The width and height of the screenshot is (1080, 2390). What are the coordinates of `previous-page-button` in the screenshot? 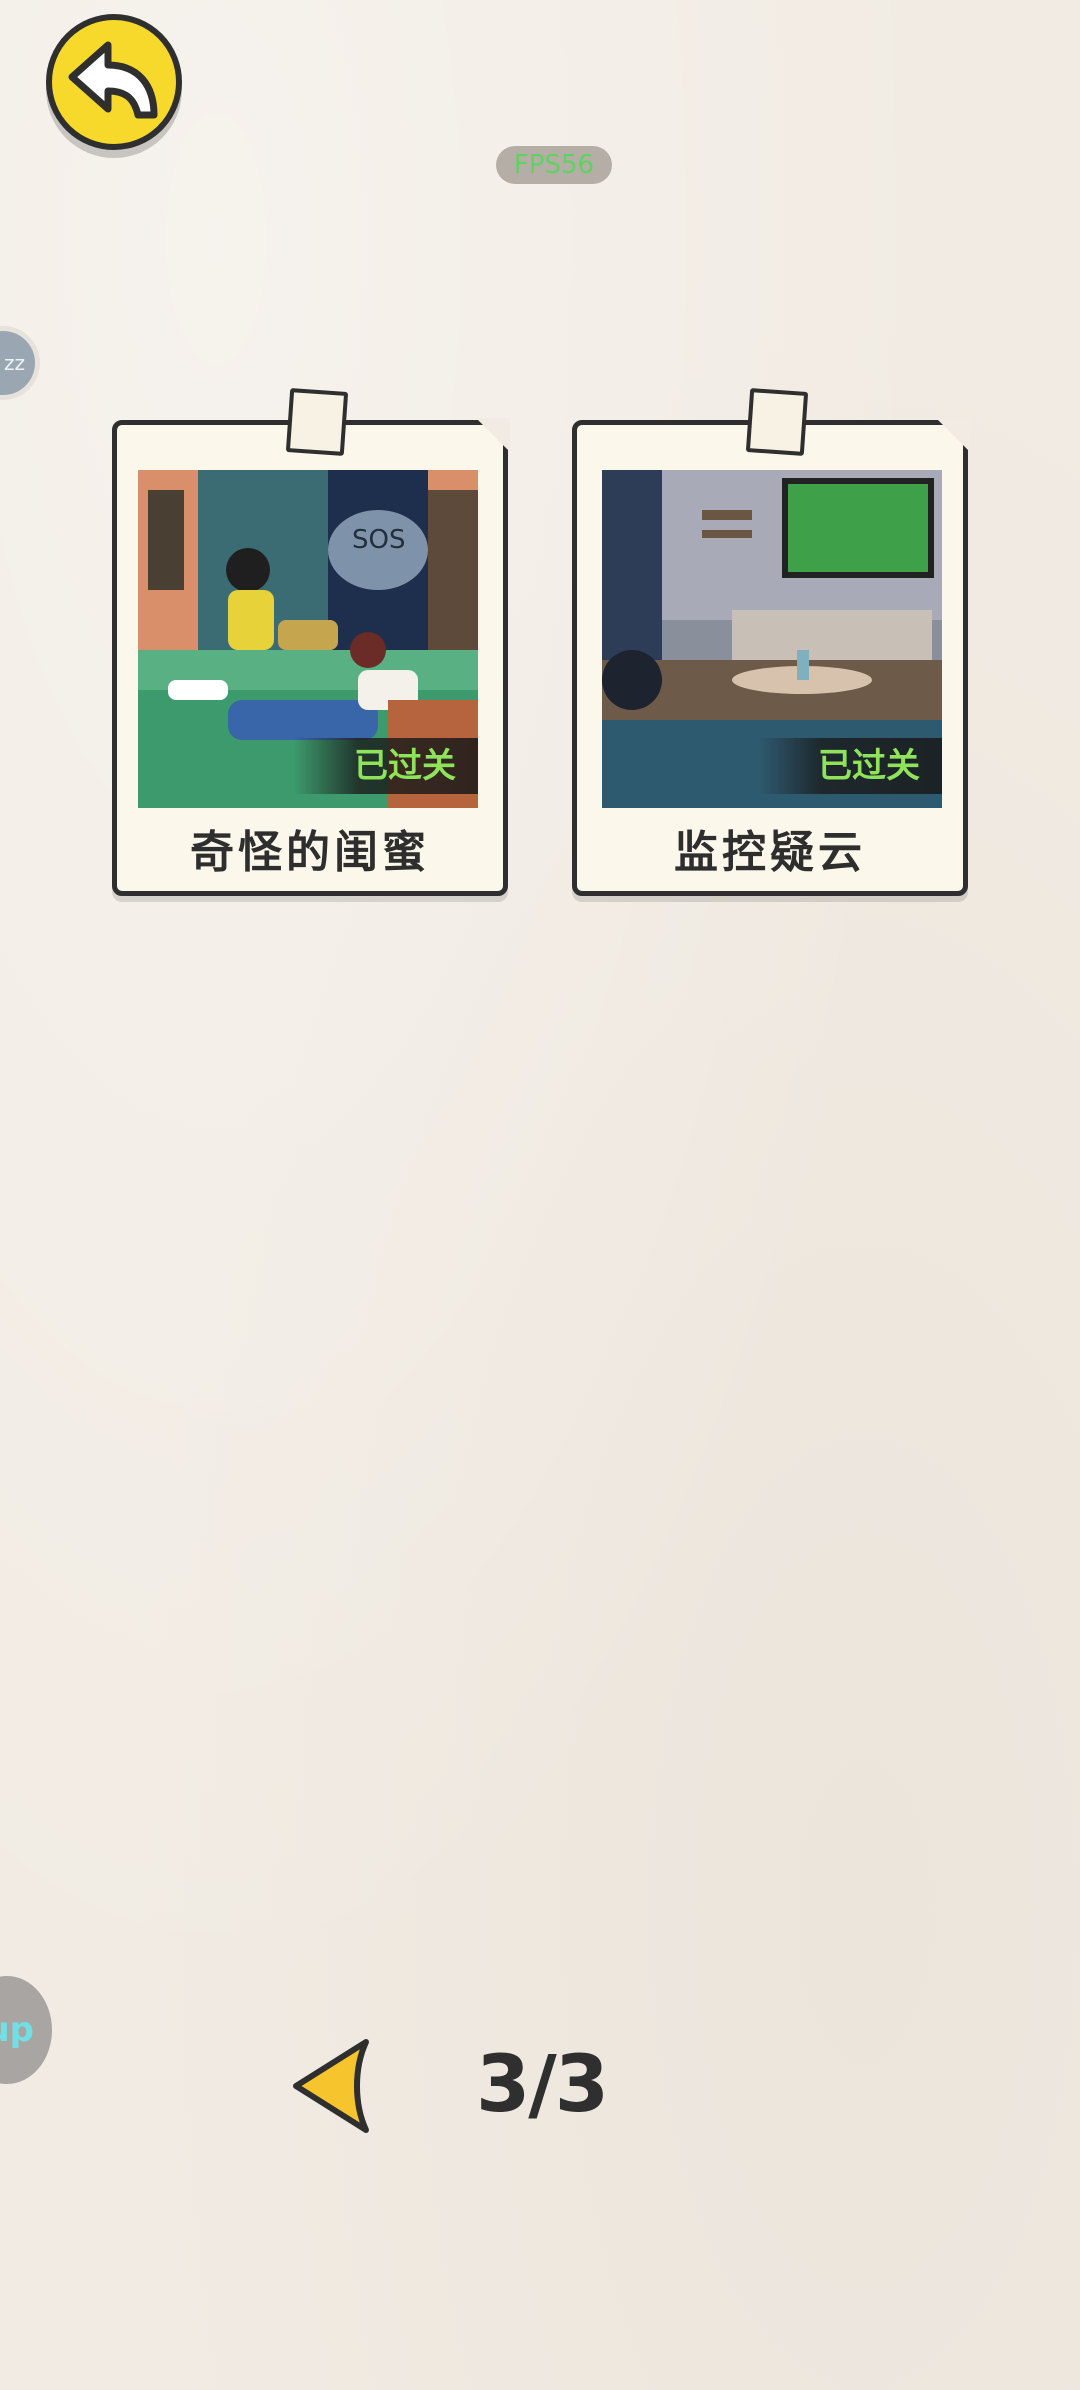 It's located at (333, 2086).